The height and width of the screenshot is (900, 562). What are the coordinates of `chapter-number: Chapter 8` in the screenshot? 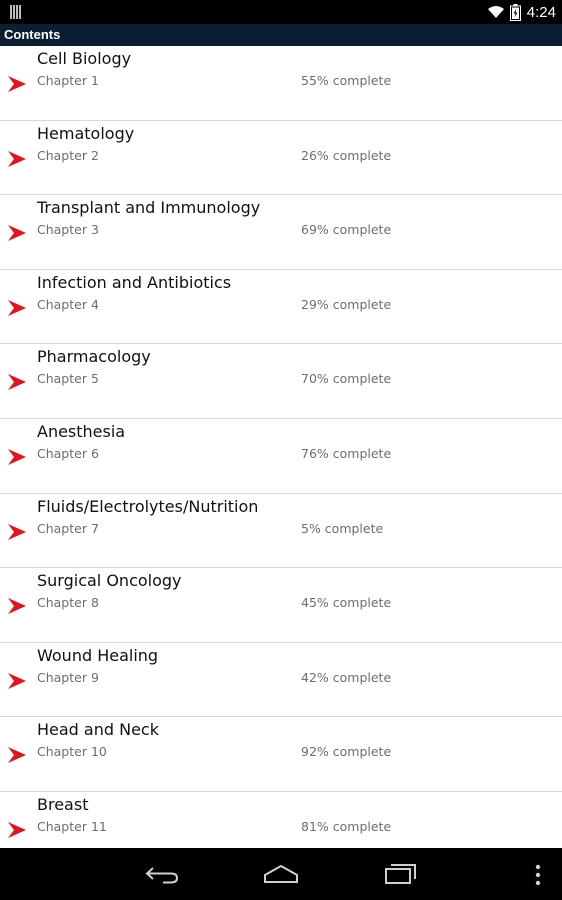 It's located at (68, 603).